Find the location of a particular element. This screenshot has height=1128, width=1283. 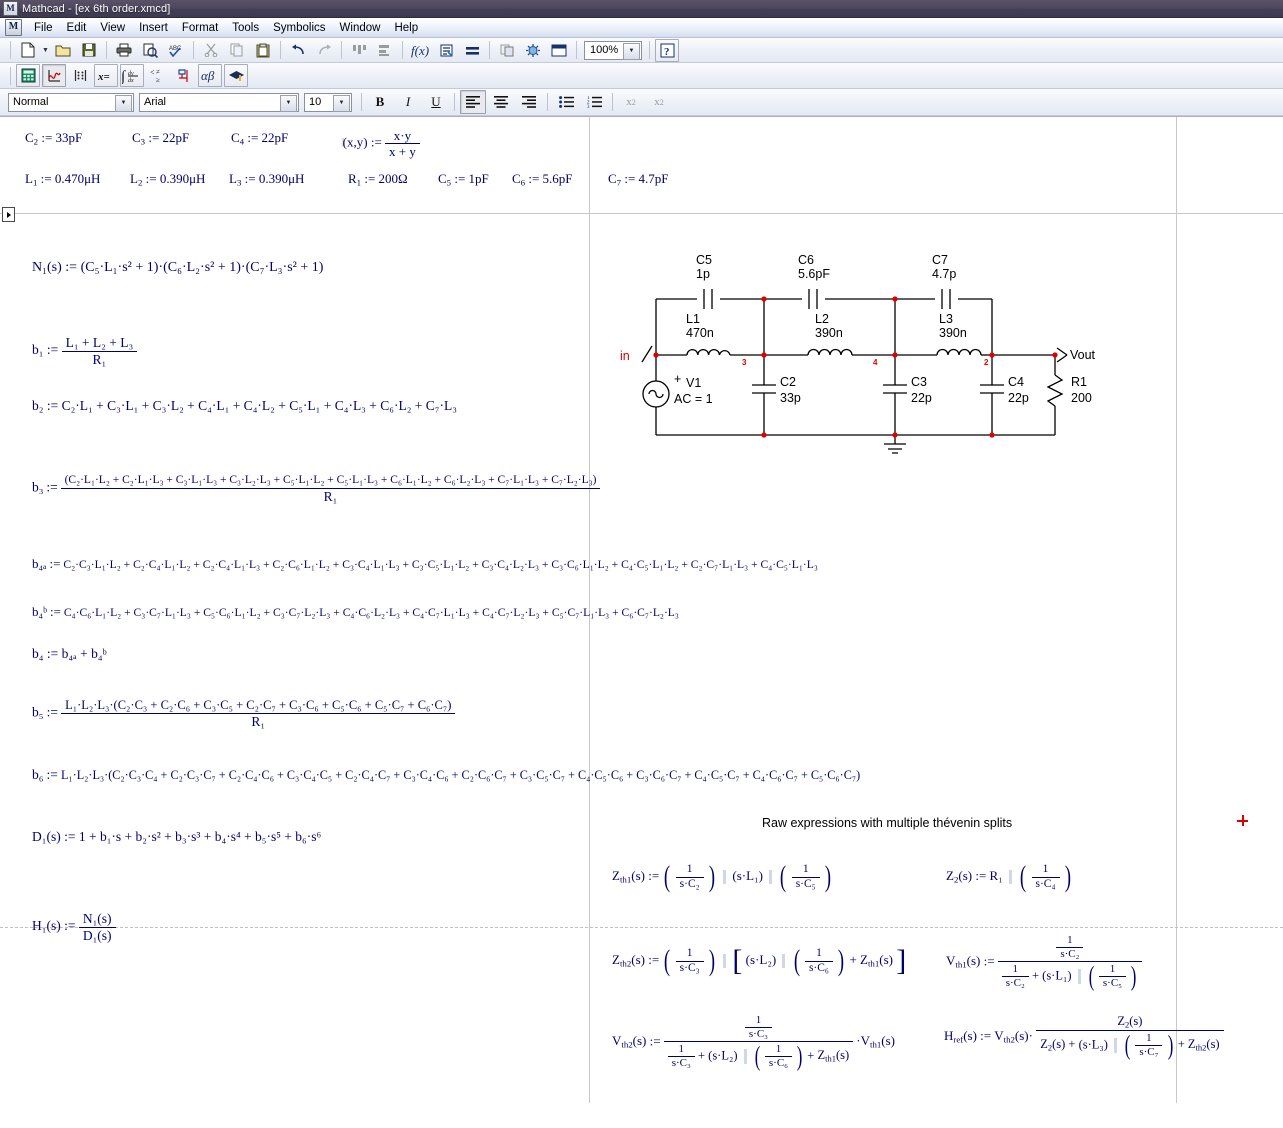

insert-function-icon: f(x) is located at coordinates (420, 50).